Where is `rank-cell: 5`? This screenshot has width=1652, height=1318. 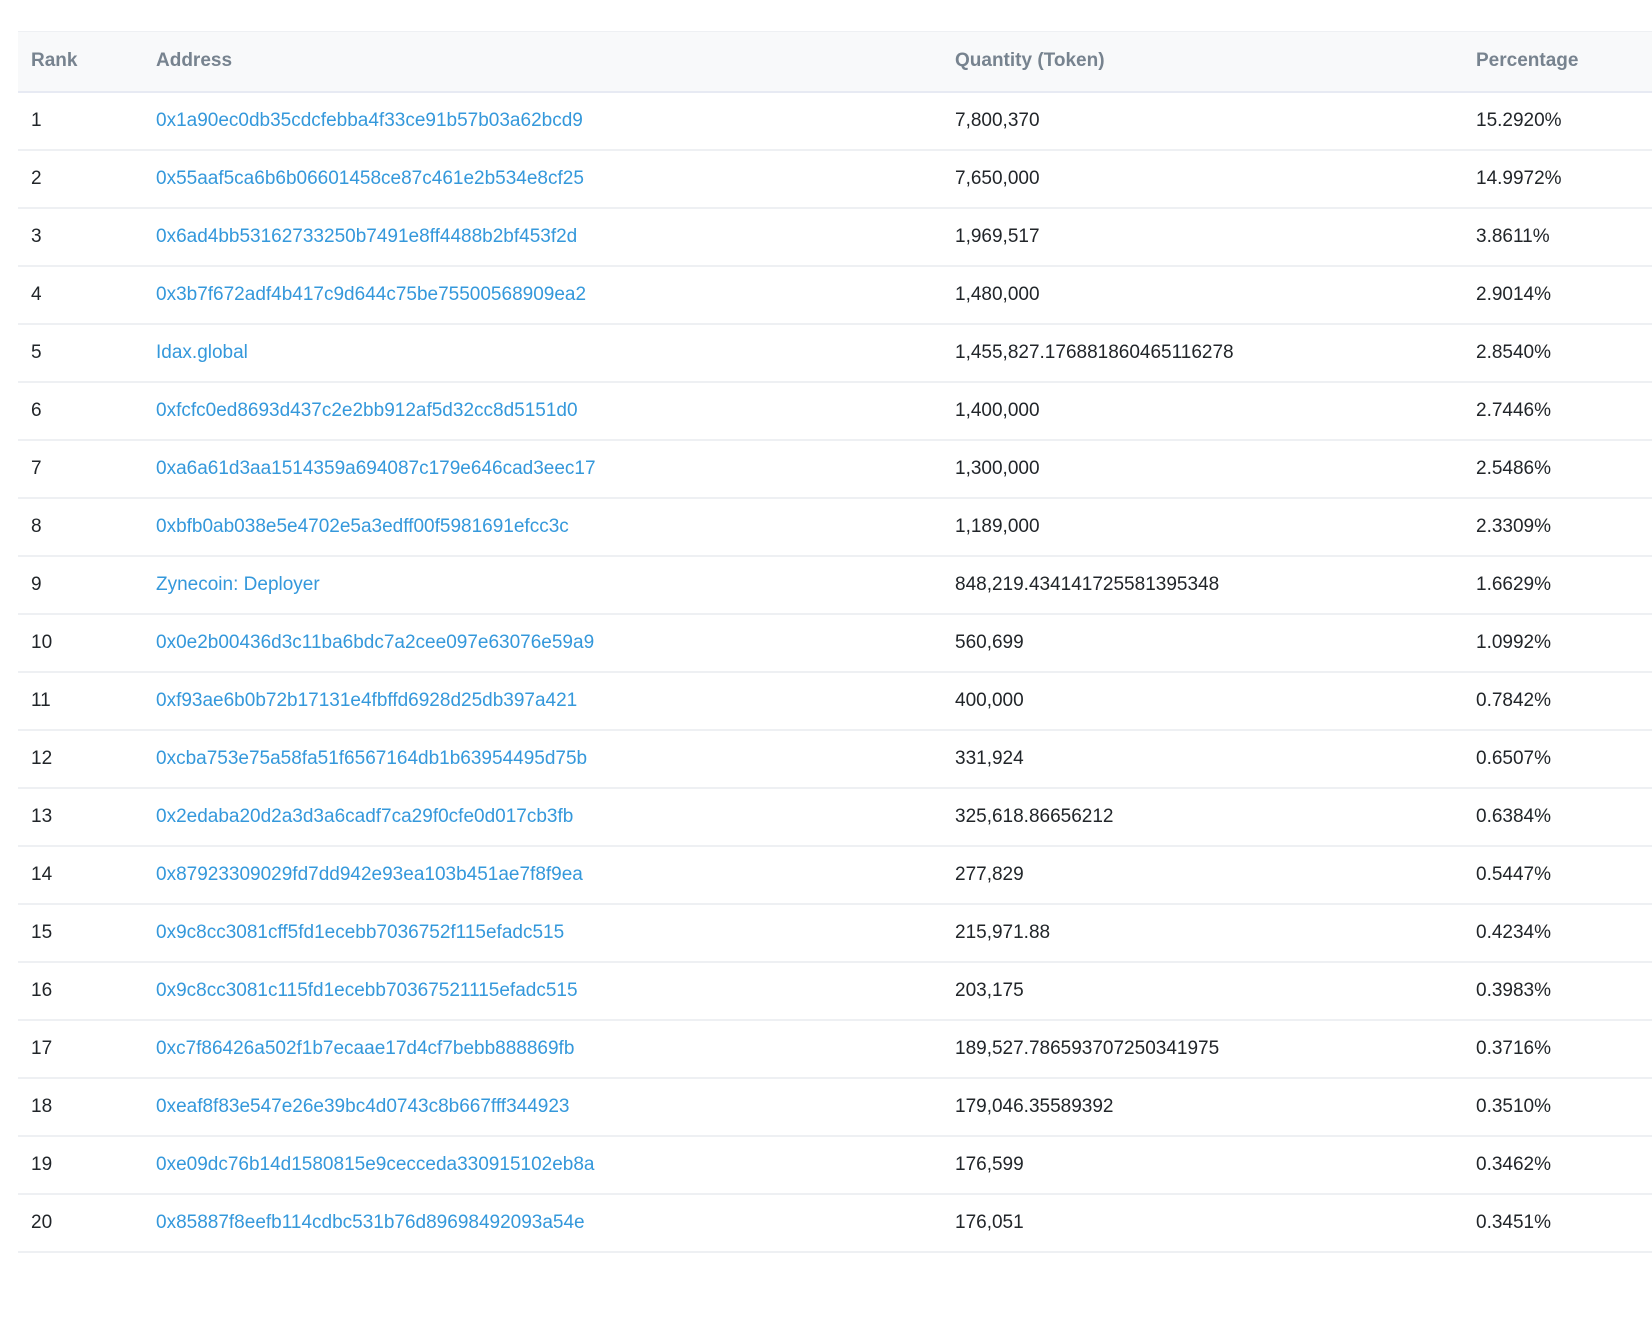
rank-cell: 5 is located at coordinates (80, 353).